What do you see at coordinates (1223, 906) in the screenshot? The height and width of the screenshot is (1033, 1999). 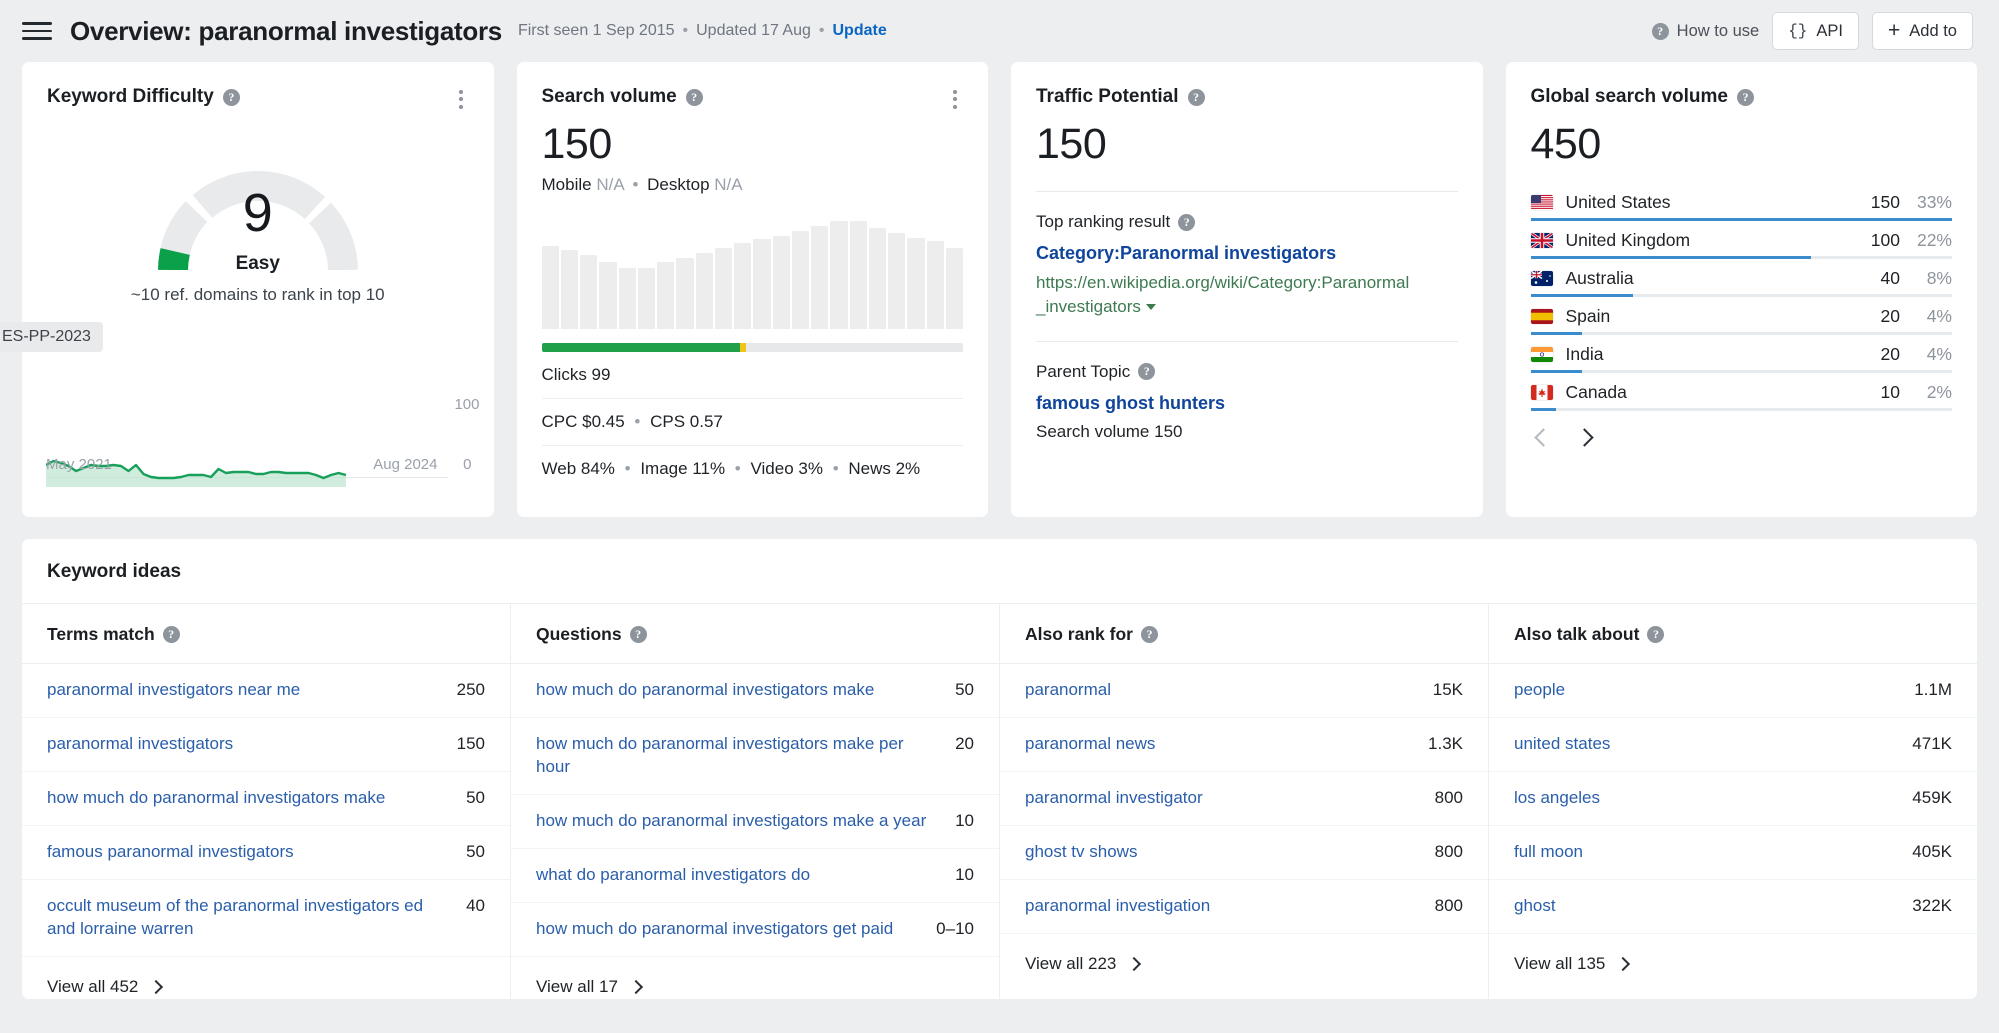 I see `keyword-term: paranormal investigation` at bounding box center [1223, 906].